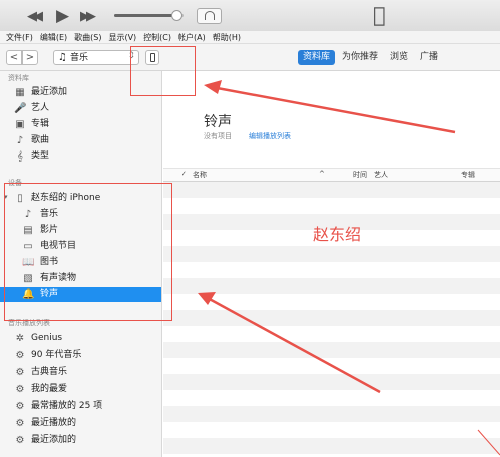 The image size is (500, 457). Describe the element at coordinates (293, 344) in the screenshot. I see `annotation-arrow-bottom` at that location.